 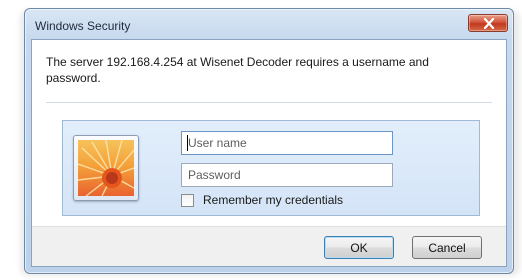 I want to click on flower-user-tile-icon, so click(x=106, y=168).